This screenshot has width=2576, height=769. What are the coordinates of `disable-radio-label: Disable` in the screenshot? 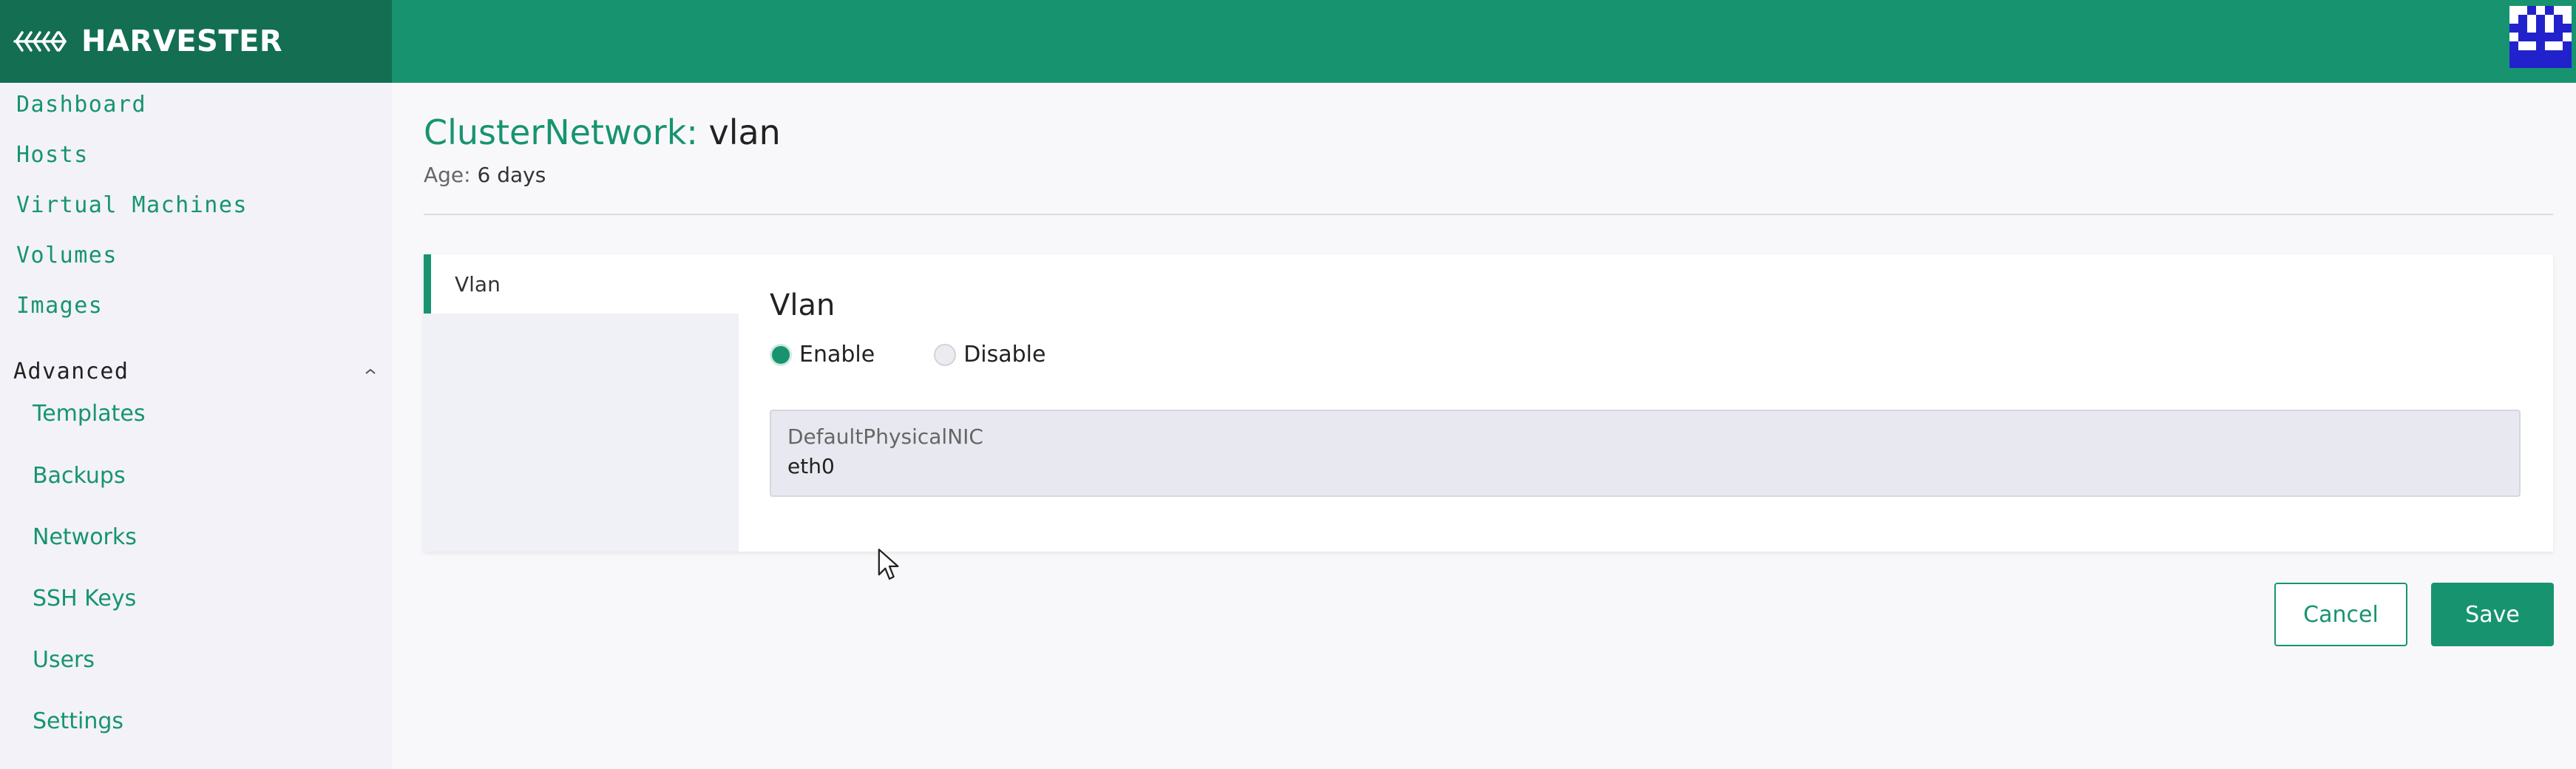 It's located at (1004, 354).